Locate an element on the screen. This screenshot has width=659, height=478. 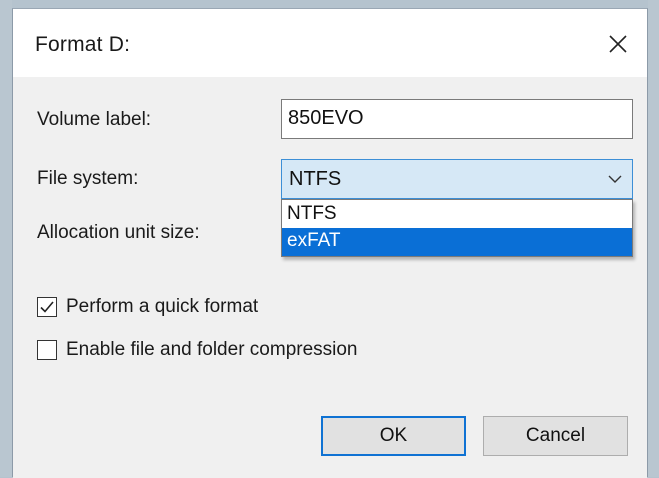
quick-format-option: Perform a quick format is located at coordinates (147, 307).